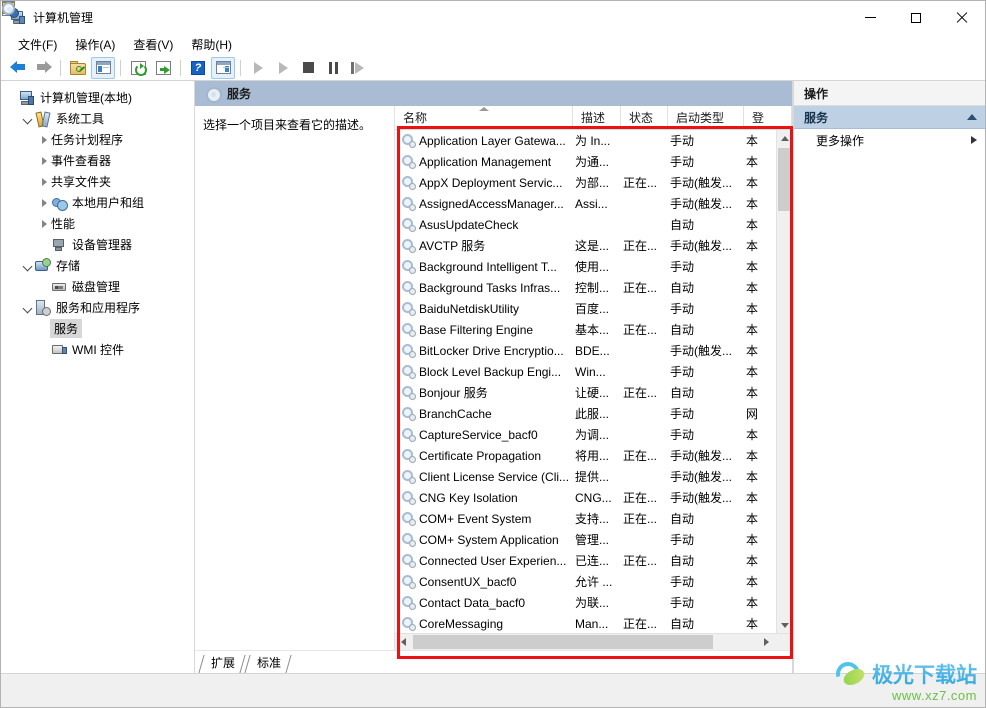  I want to click on restart-service-button, so click(358, 68).